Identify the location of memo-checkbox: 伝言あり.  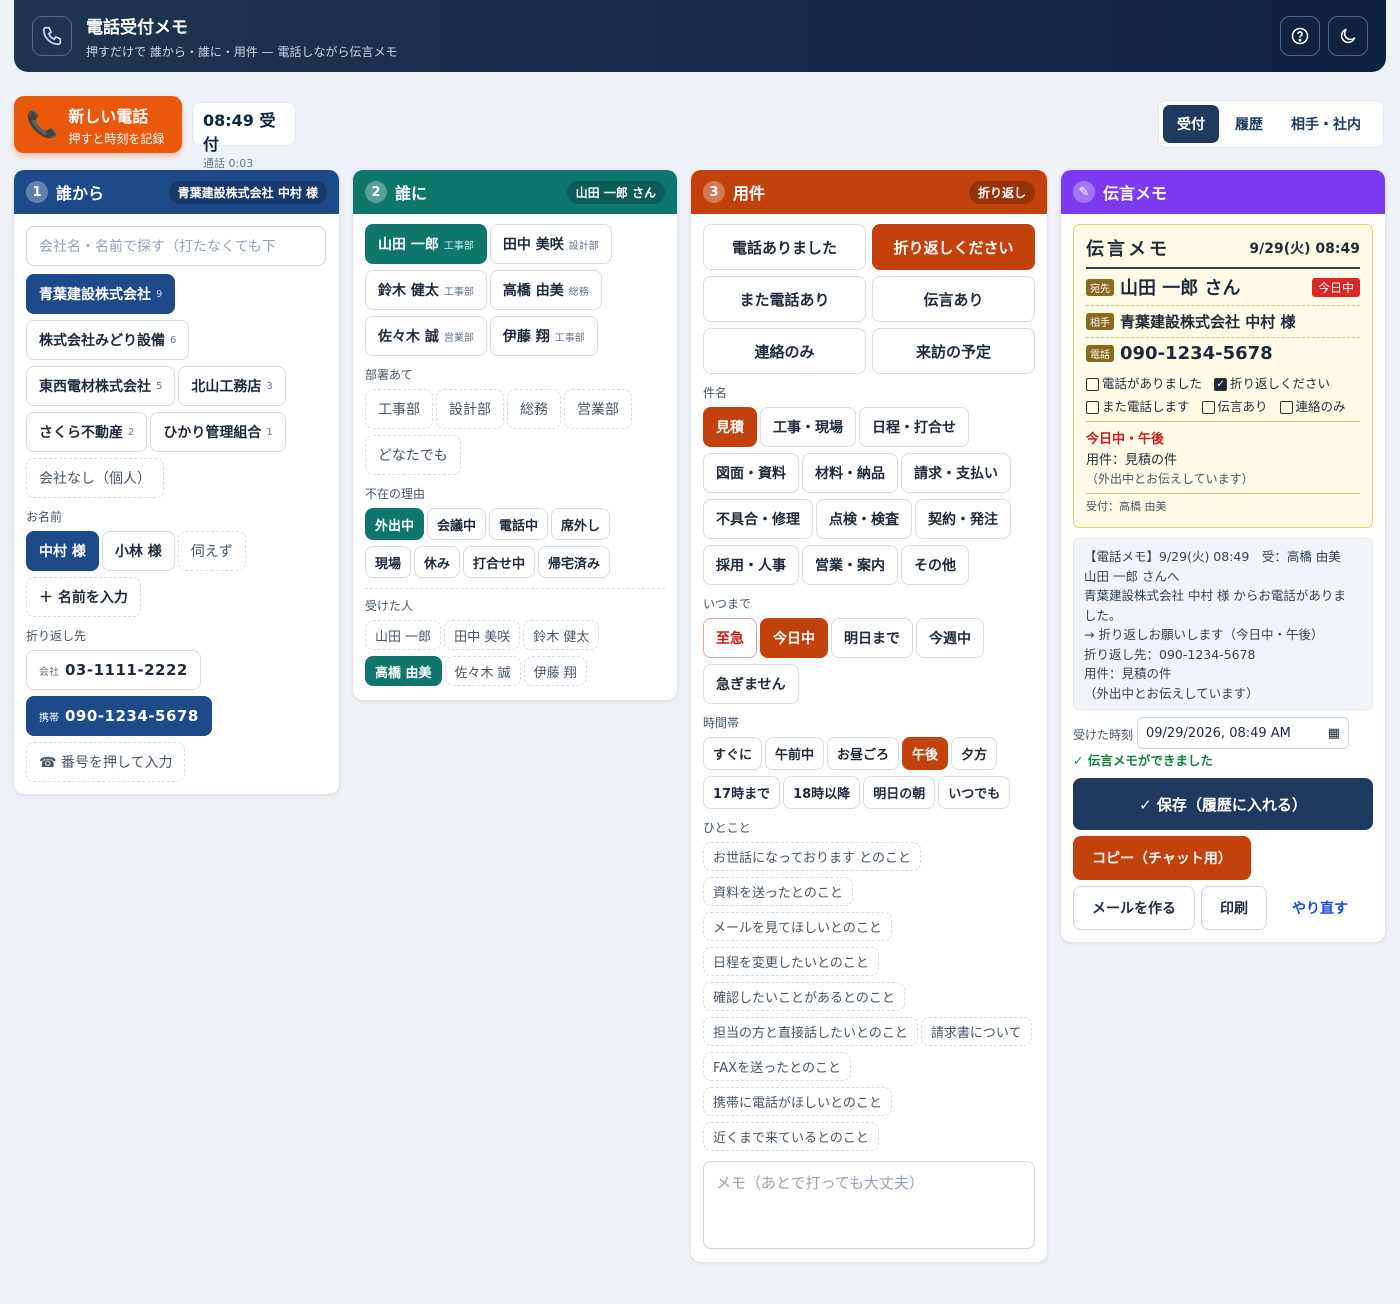
(1237, 406).